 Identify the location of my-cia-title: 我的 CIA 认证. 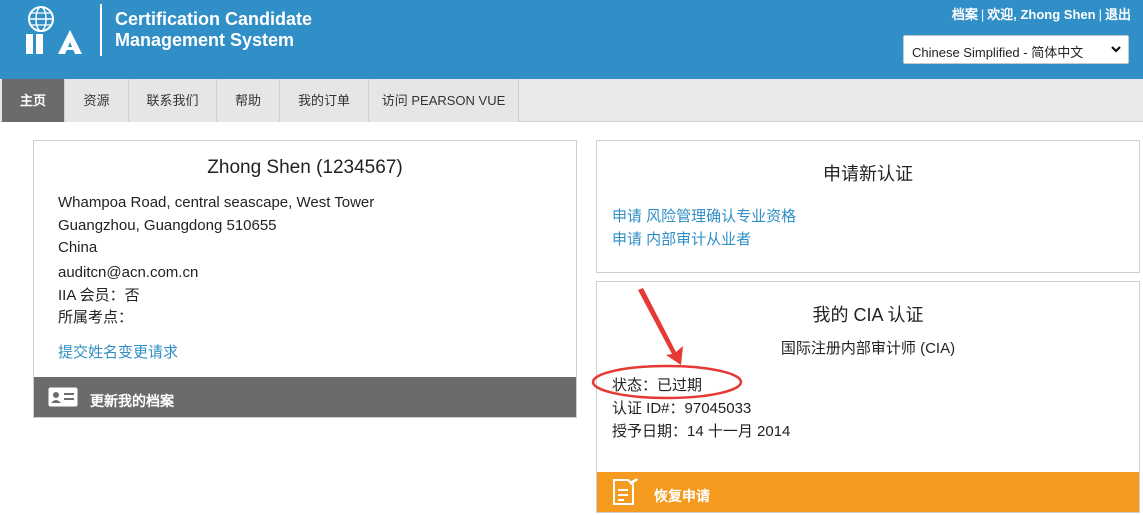
(868, 315).